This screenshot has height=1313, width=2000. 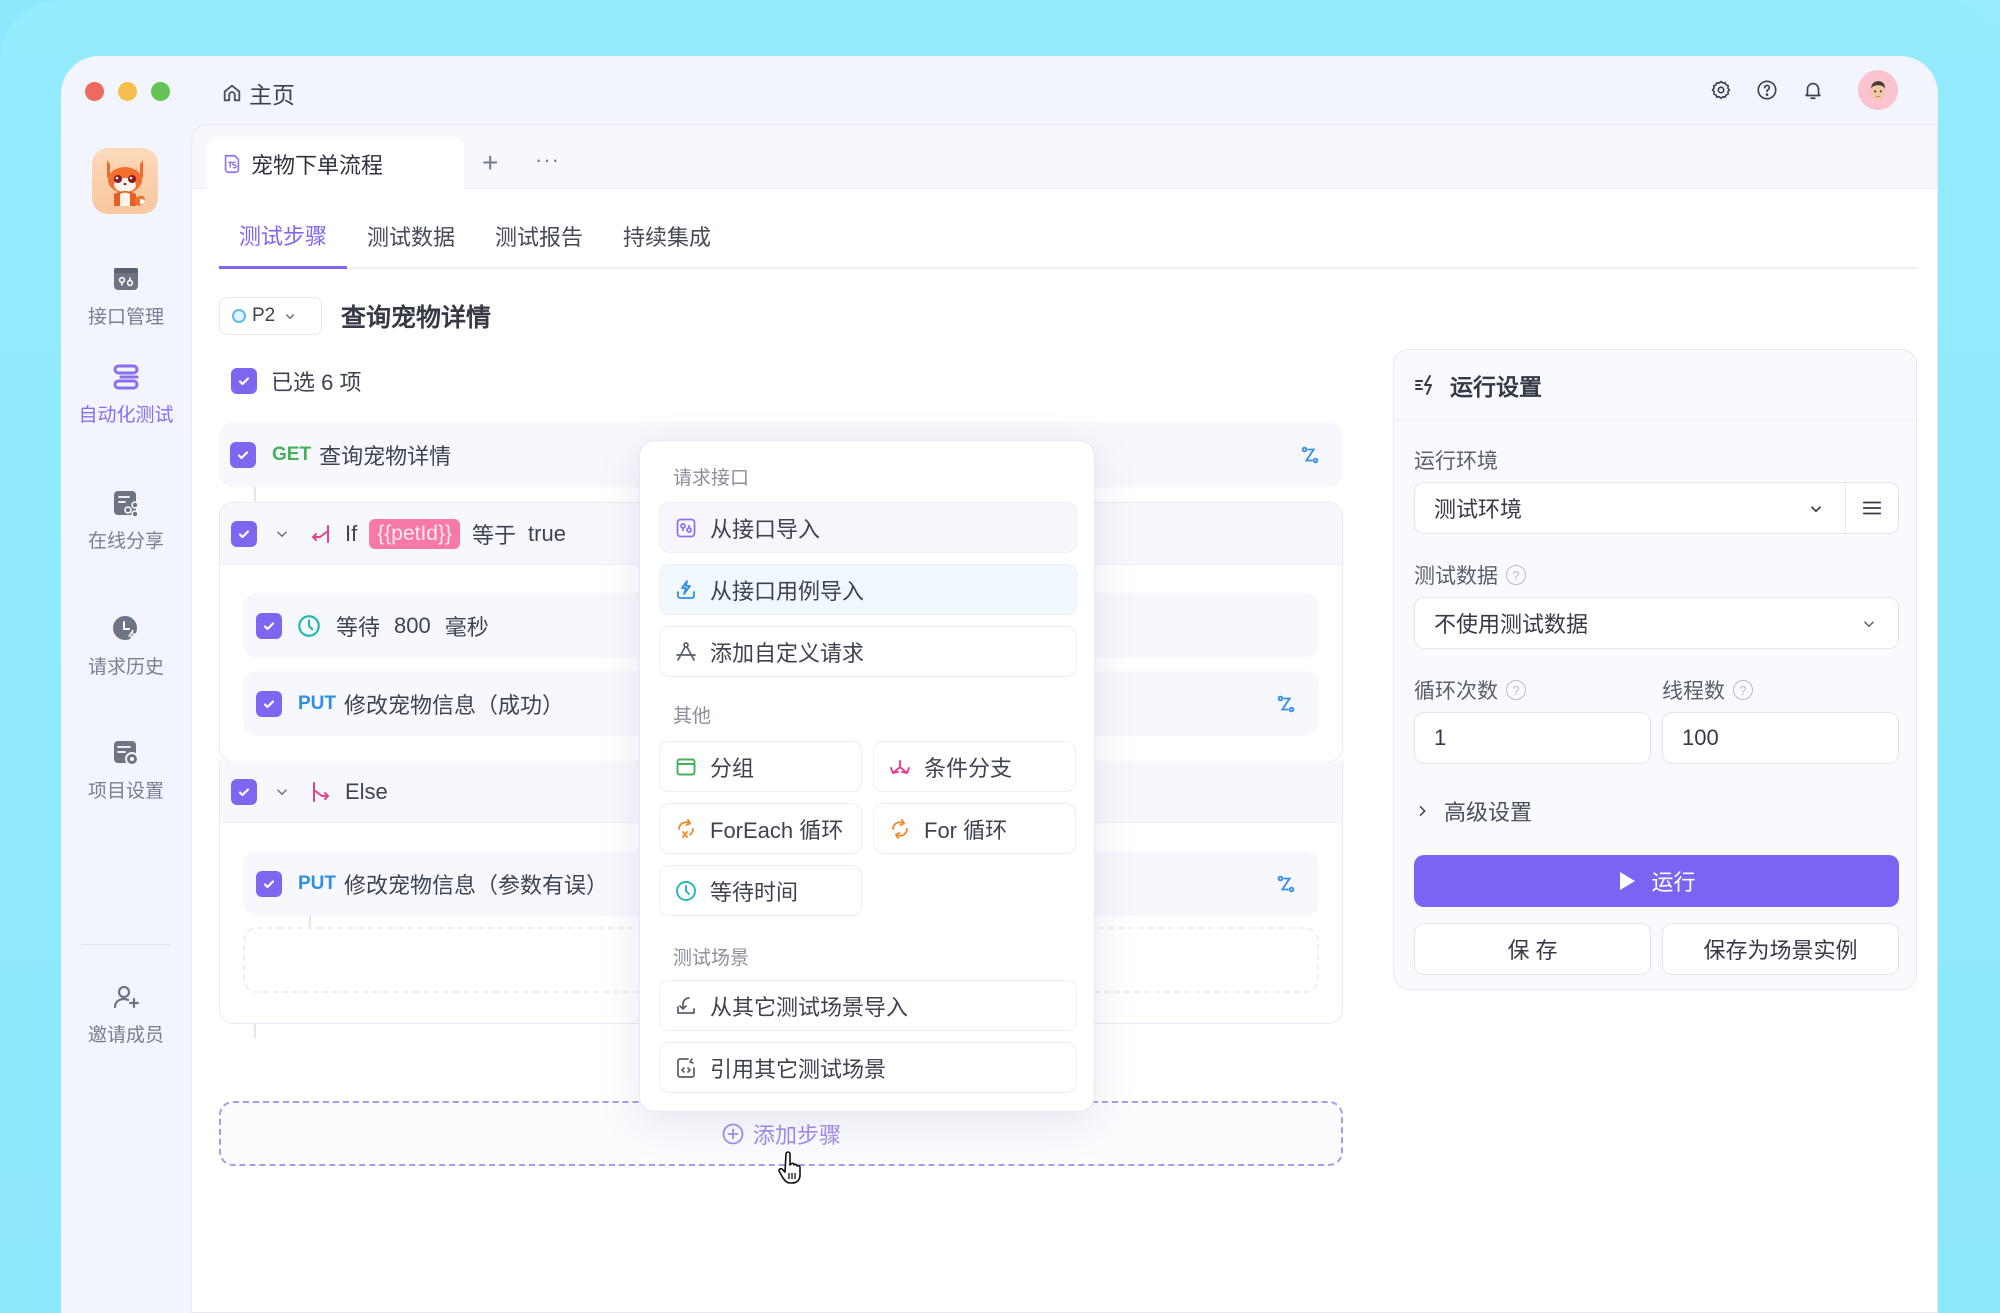 I want to click on env-manage-button, so click(x=1871, y=508).